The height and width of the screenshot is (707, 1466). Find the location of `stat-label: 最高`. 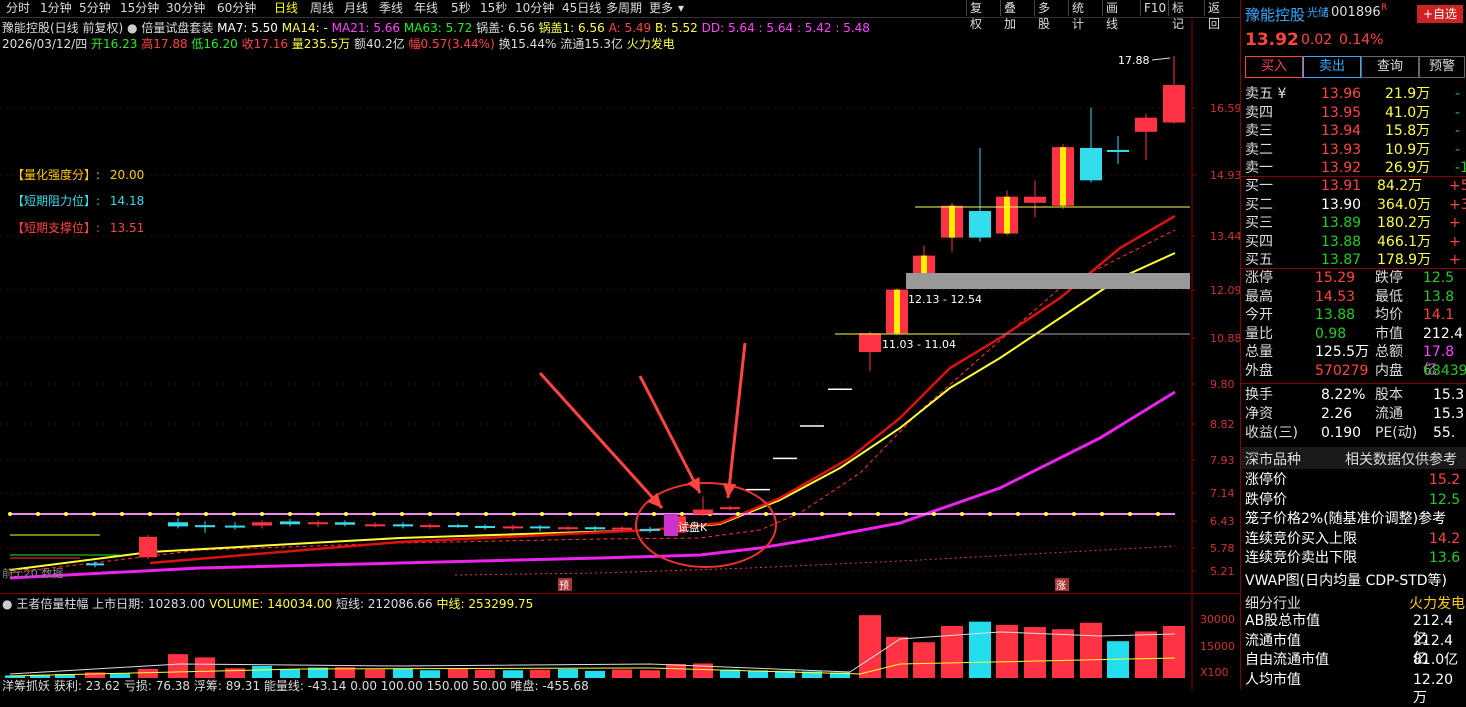

stat-label: 最高 is located at coordinates (1259, 296).